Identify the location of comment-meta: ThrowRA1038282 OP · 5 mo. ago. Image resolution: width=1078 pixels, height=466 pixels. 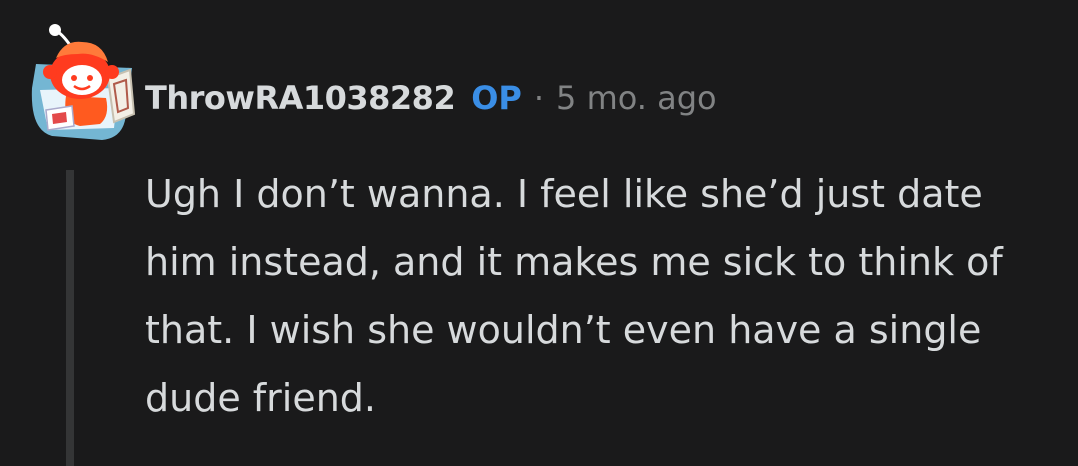
(431, 98).